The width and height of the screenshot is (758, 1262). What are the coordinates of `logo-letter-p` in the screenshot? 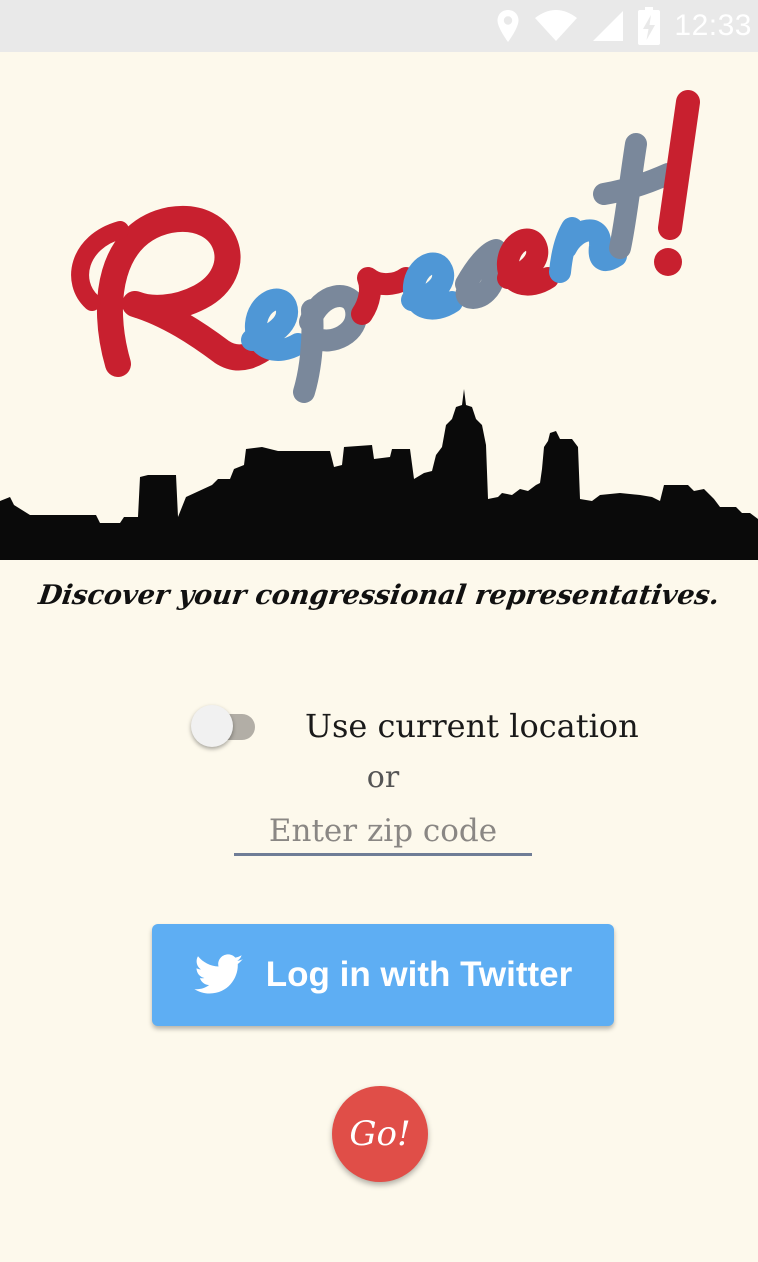 It's located at (330, 344).